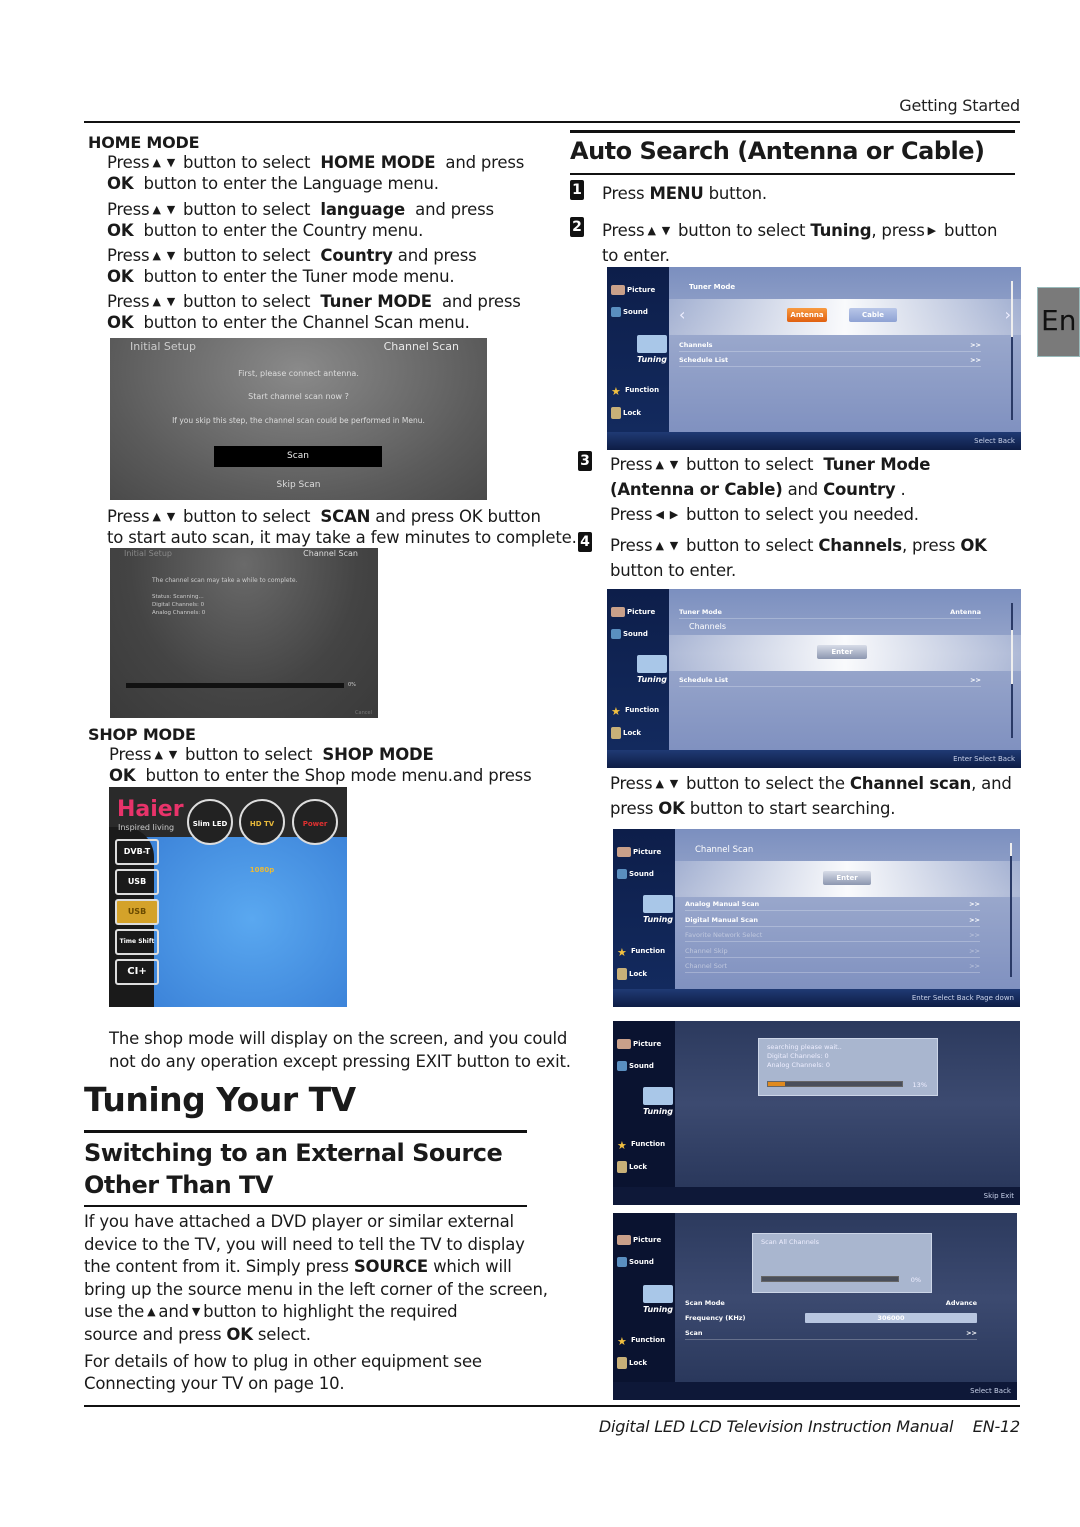  What do you see at coordinates (830, 612) in the screenshot?
I see `tuner-mode-row: Tuner Mode Antenna` at bounding box center [830, 612].